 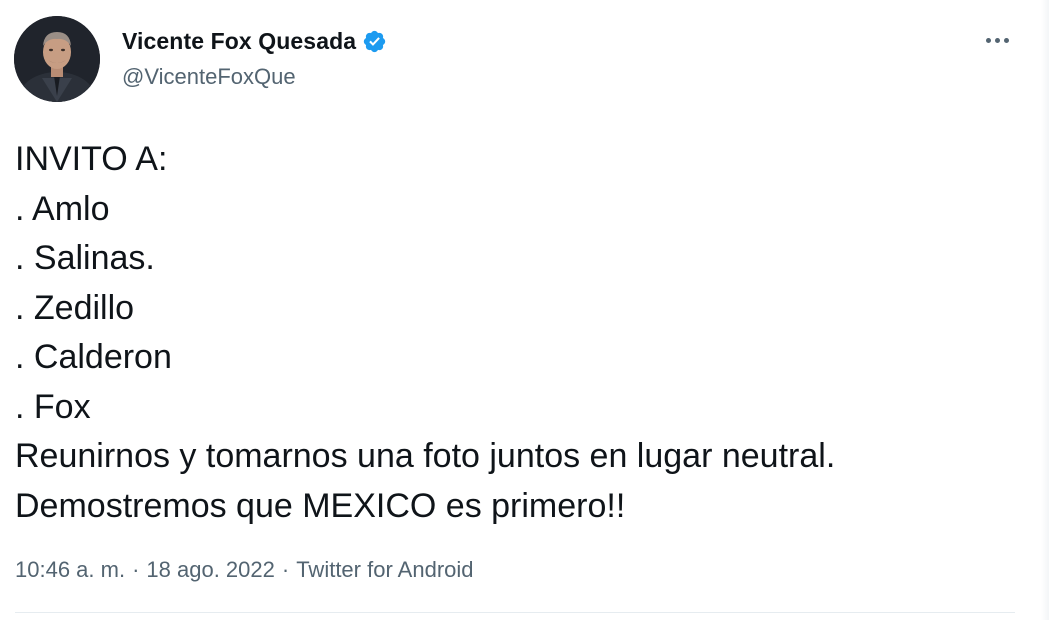 What do you see at coordinates (515, 612) in the screenshot?
I see `divider` at bounding box center [515, 612].